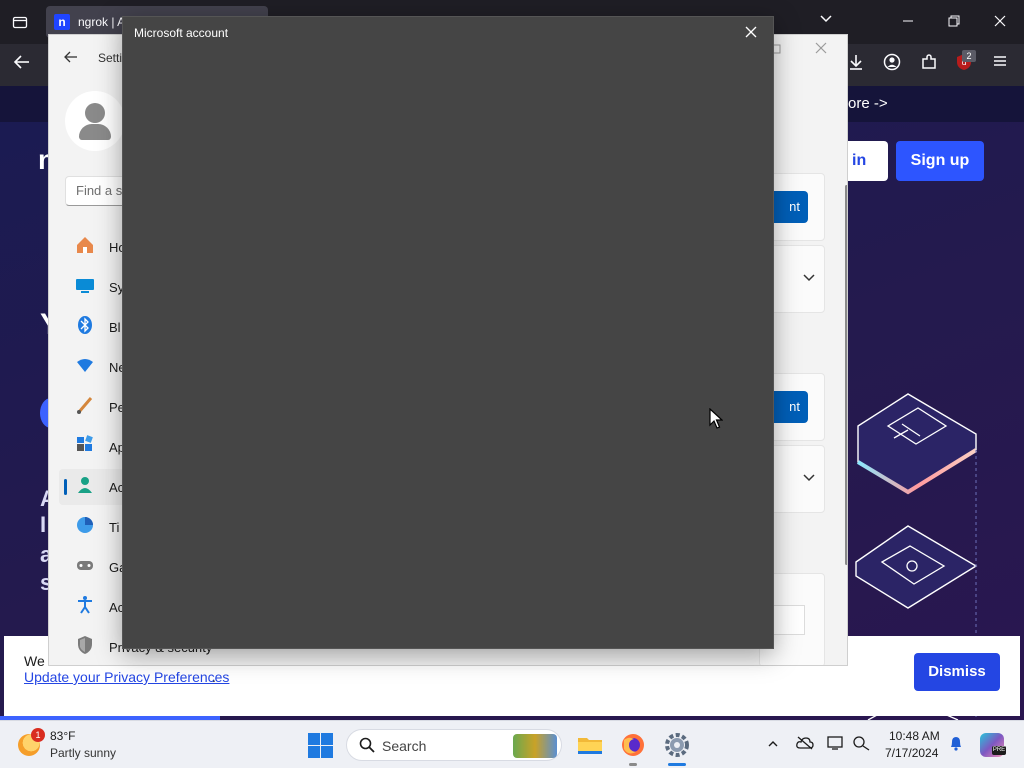 Image resolution: width=1024 pixels, height=768 pixels. What do you see at coordinates (862, 745) in the screenshot?
I see `network-sound-icon` at bounding box center [862, 745].